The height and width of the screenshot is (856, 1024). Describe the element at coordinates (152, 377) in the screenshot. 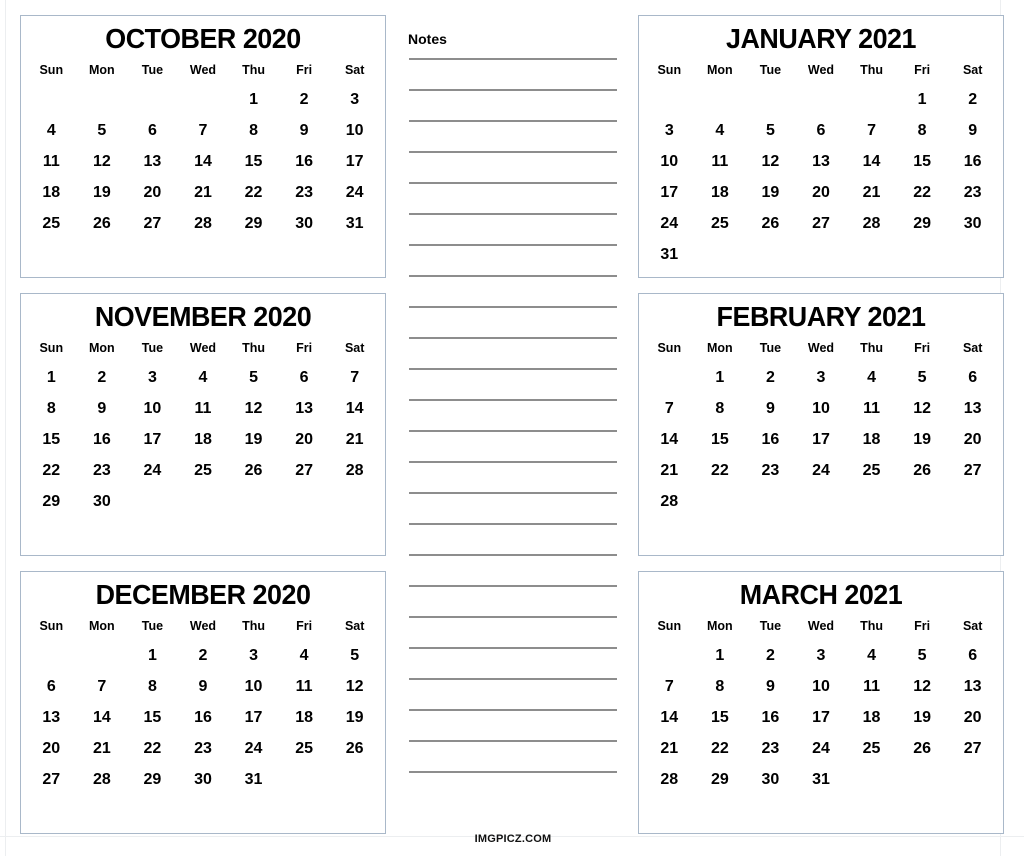

I see `day-cell: 3` at that location.